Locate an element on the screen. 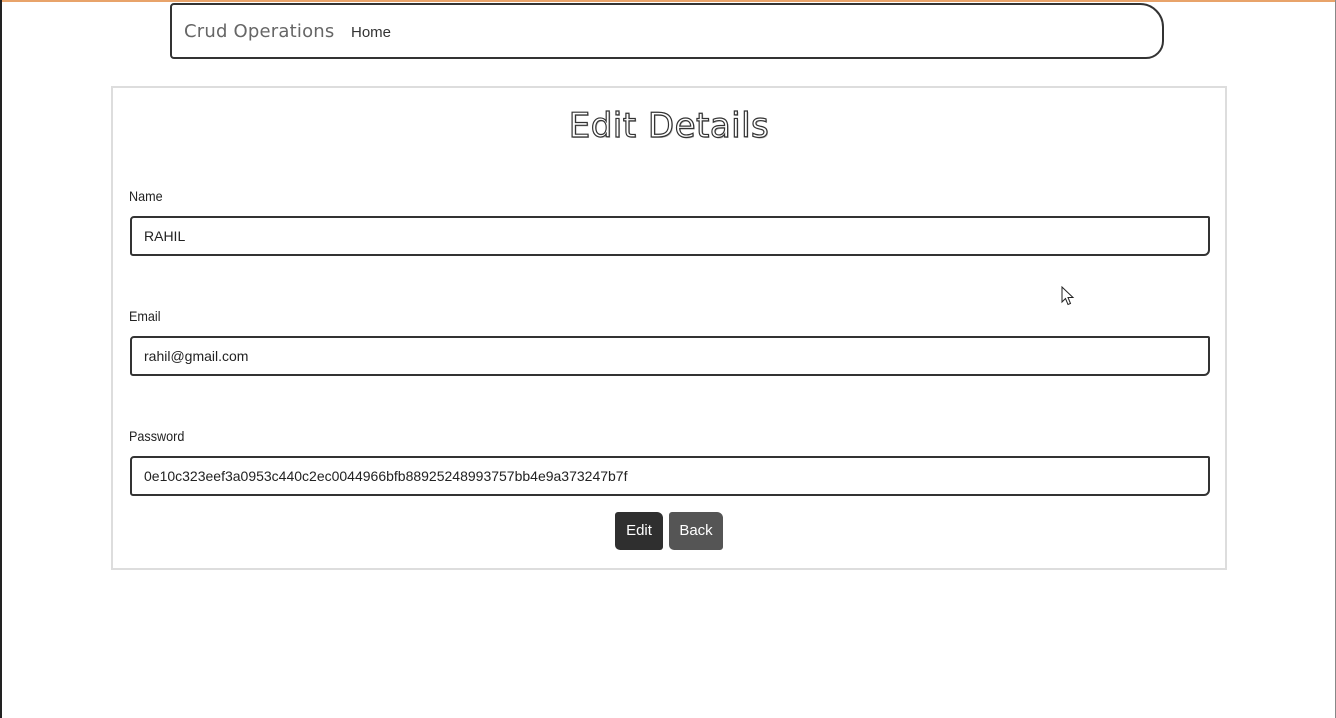  navbar-brand: Crud Operations is located at coordinates (259, 31).